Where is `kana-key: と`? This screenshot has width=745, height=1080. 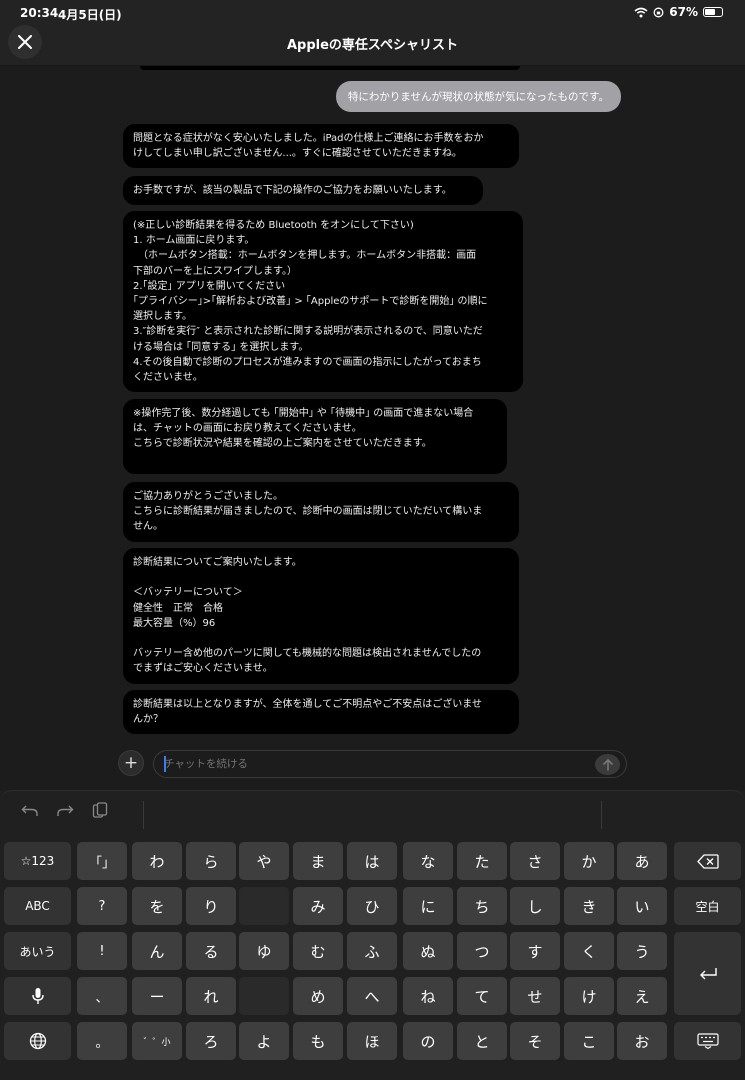 kana-key: と is located at coordinates (482, 1041).